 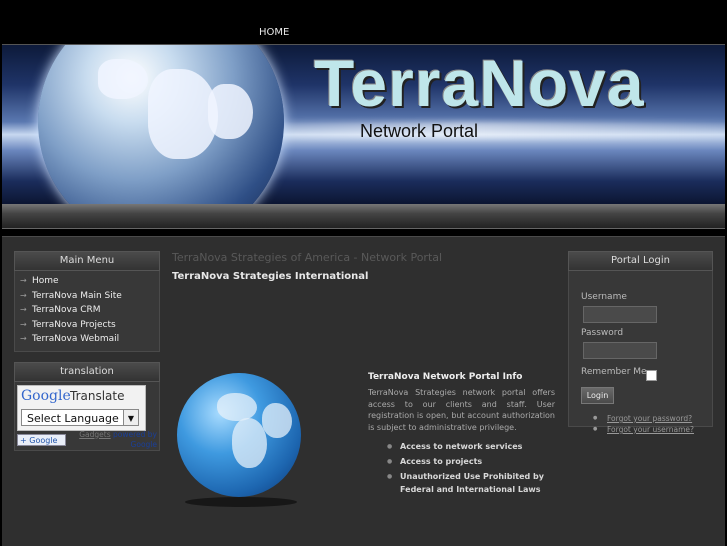 I want to click on menu-item-projects: TerraNova Projects, so click(x=87, y=325).